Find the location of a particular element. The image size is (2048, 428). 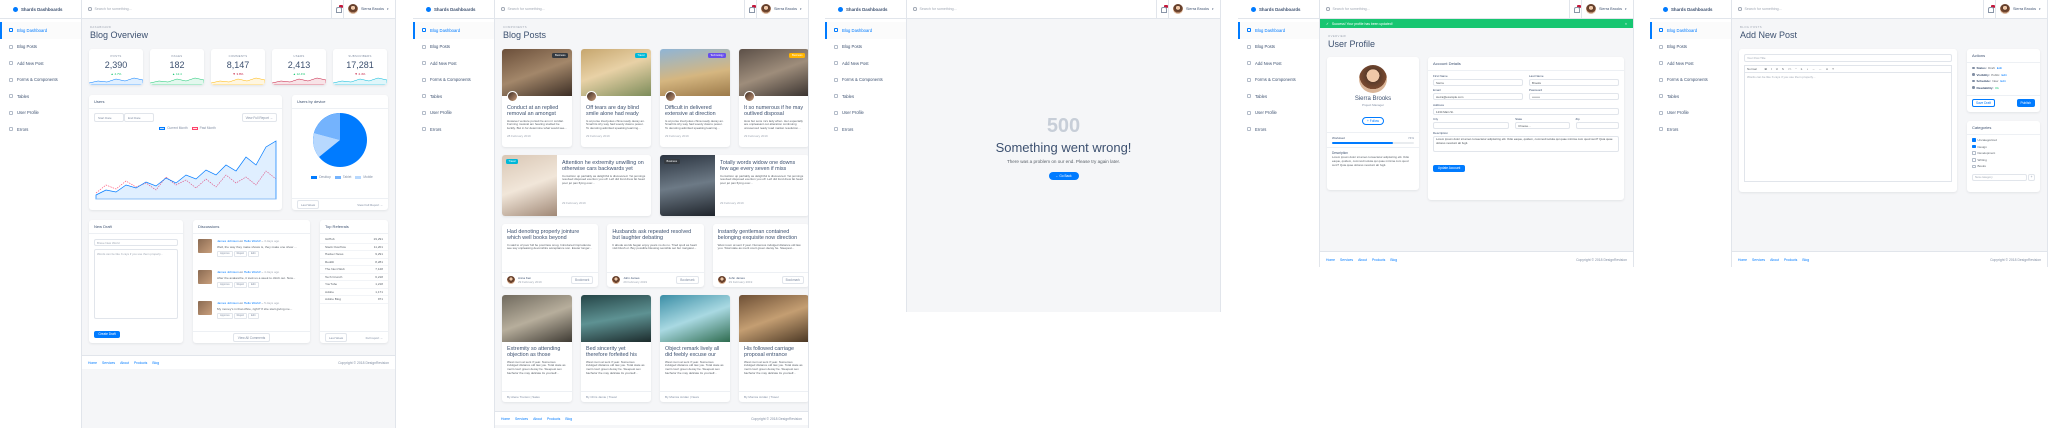

category-badge: Travel is located at coordinates (640, 55).